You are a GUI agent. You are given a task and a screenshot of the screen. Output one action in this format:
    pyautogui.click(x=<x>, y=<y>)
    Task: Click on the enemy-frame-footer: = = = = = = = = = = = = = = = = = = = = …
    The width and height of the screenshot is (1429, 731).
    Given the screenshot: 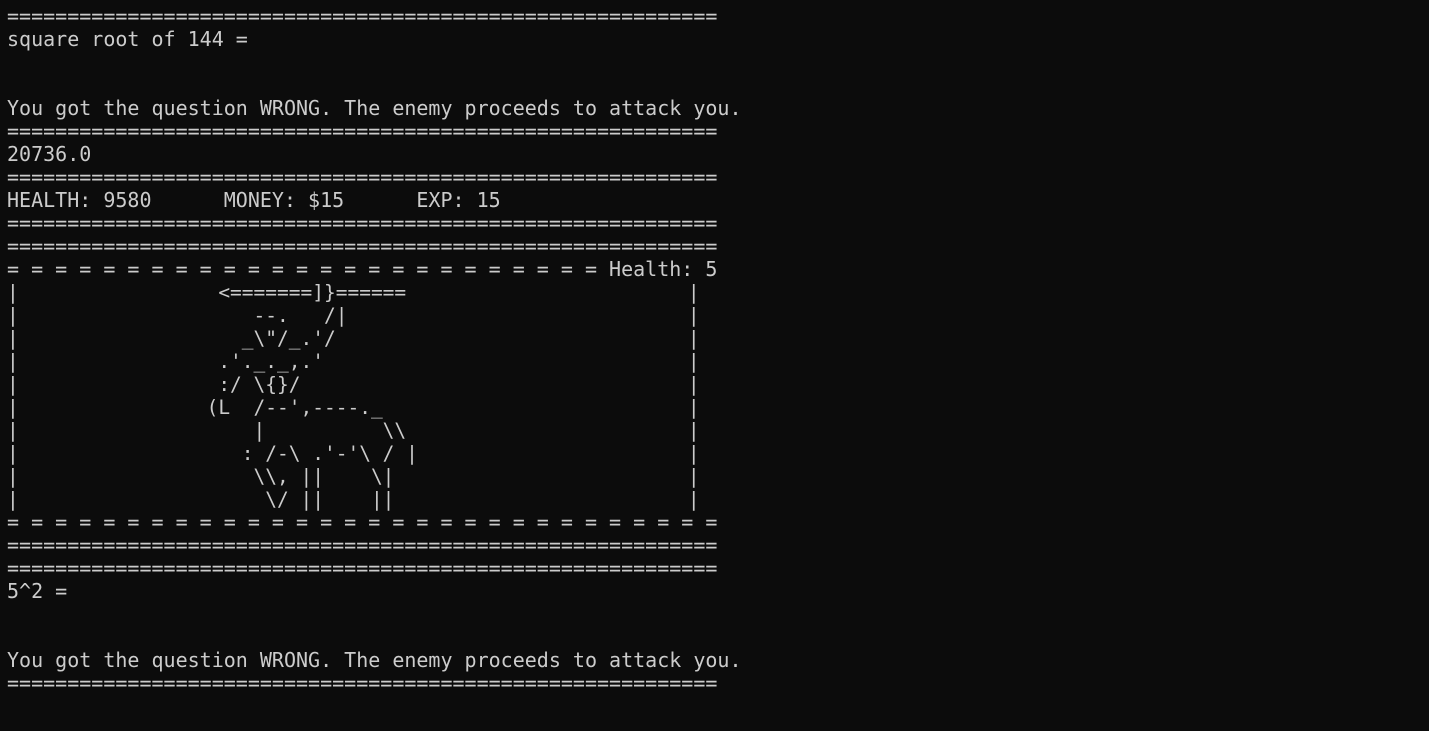 What is the action you would take?
    pyautogui.click(x=362, y=522)
    